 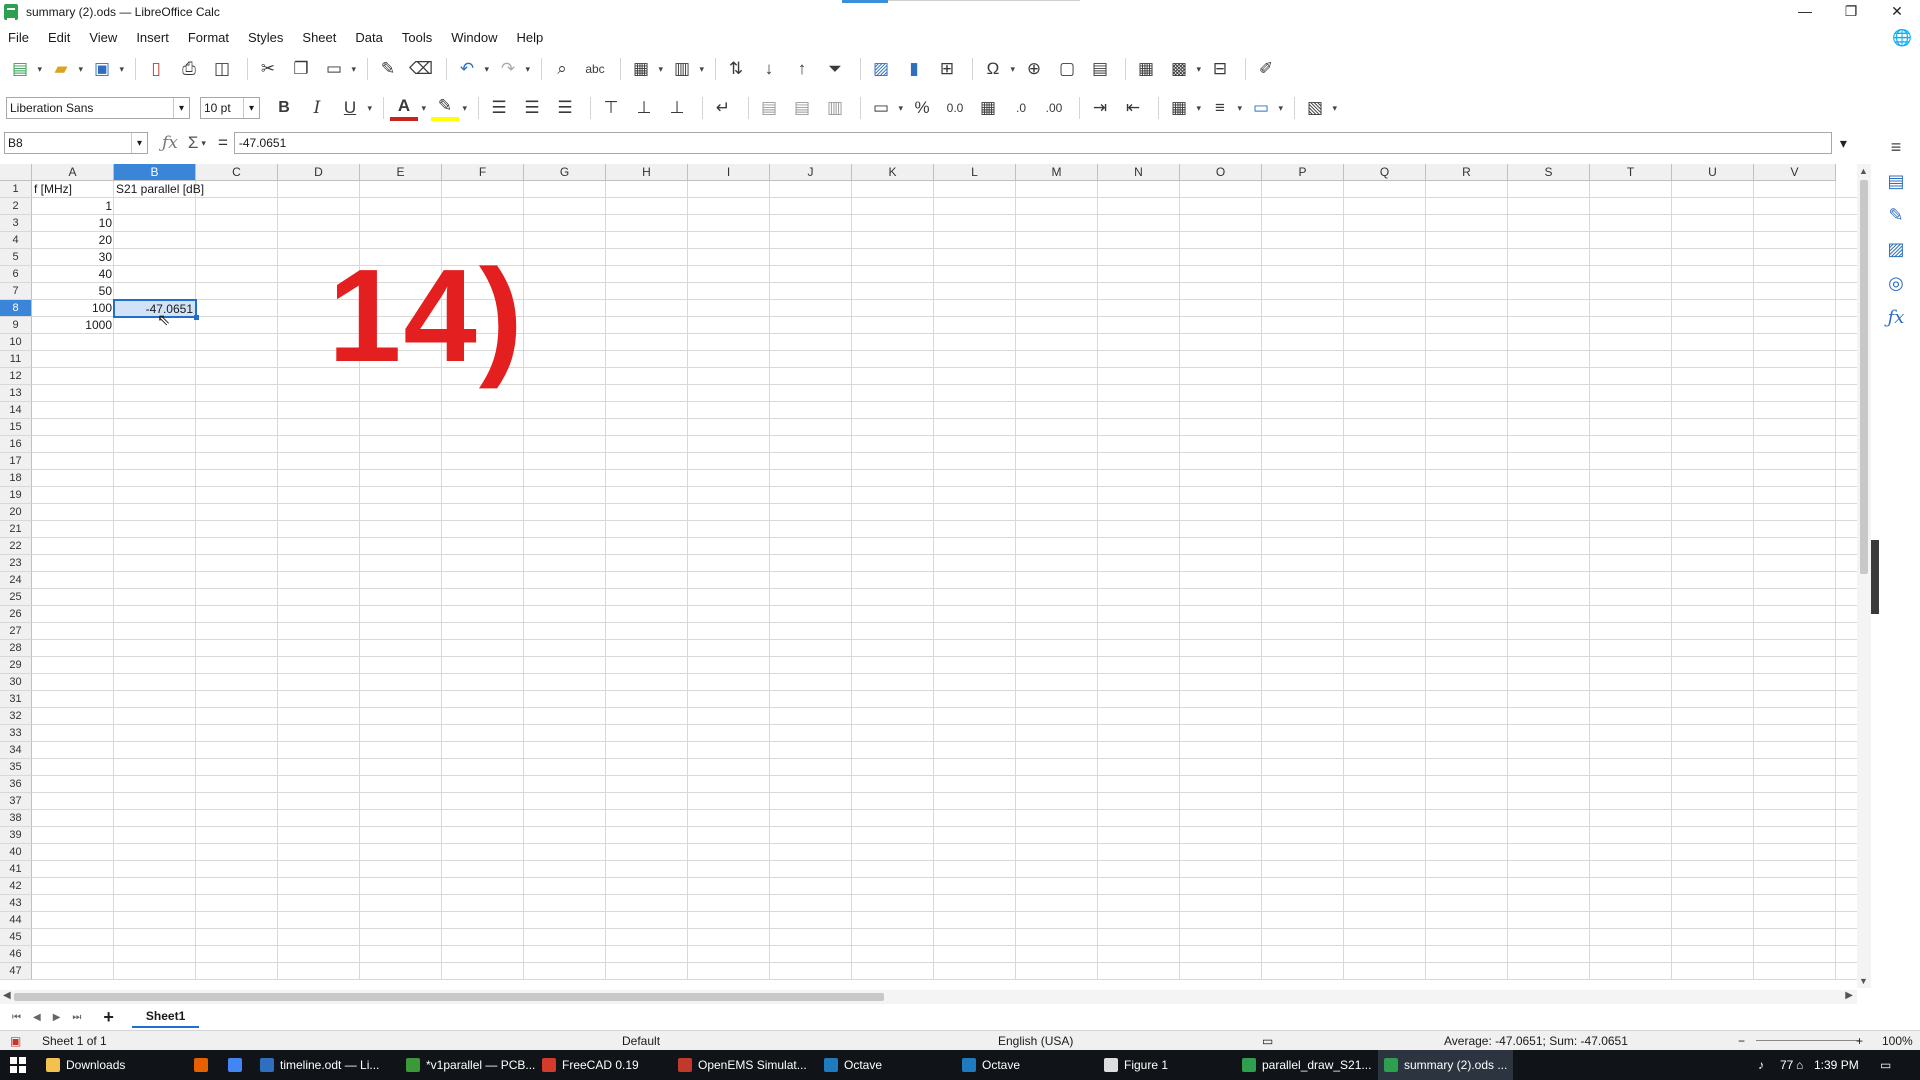 What do you see at coordinates (76, 143) in the screenshot?
I see `name-box: B8 ▾` at bounding box center [76, 143].